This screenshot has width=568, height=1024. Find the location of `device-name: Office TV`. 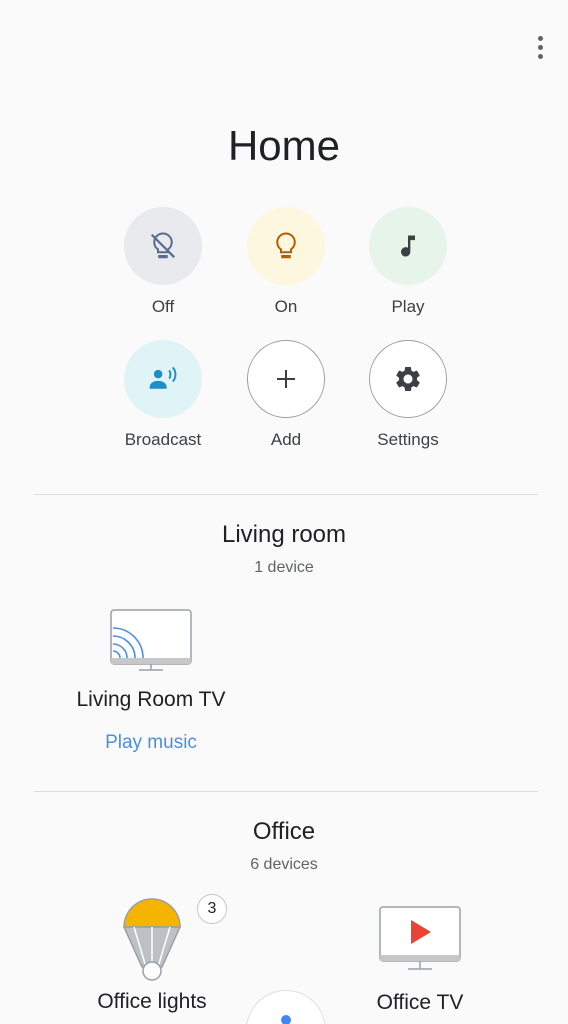

device-name: Office TV is located at coordinates (420, 1002).